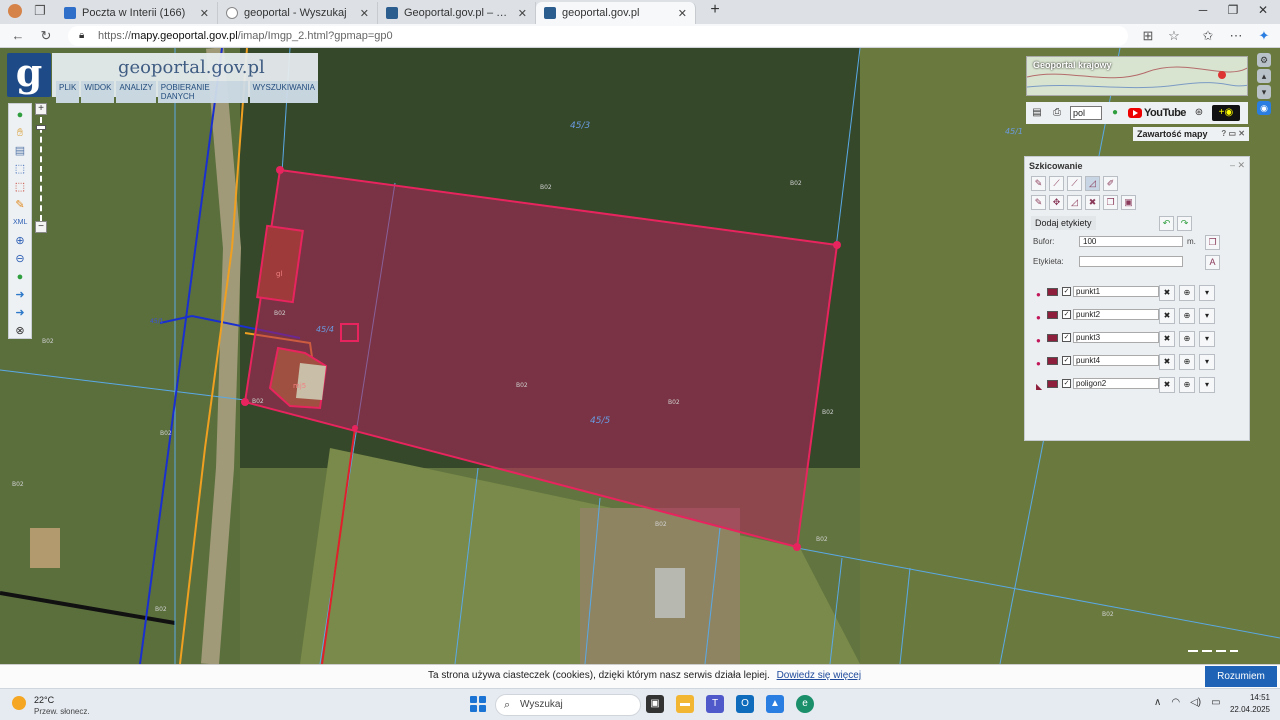 The width and height of the screenshot is (1280, 720). I want to click on photos-icon: ▲, so click(775, 704).